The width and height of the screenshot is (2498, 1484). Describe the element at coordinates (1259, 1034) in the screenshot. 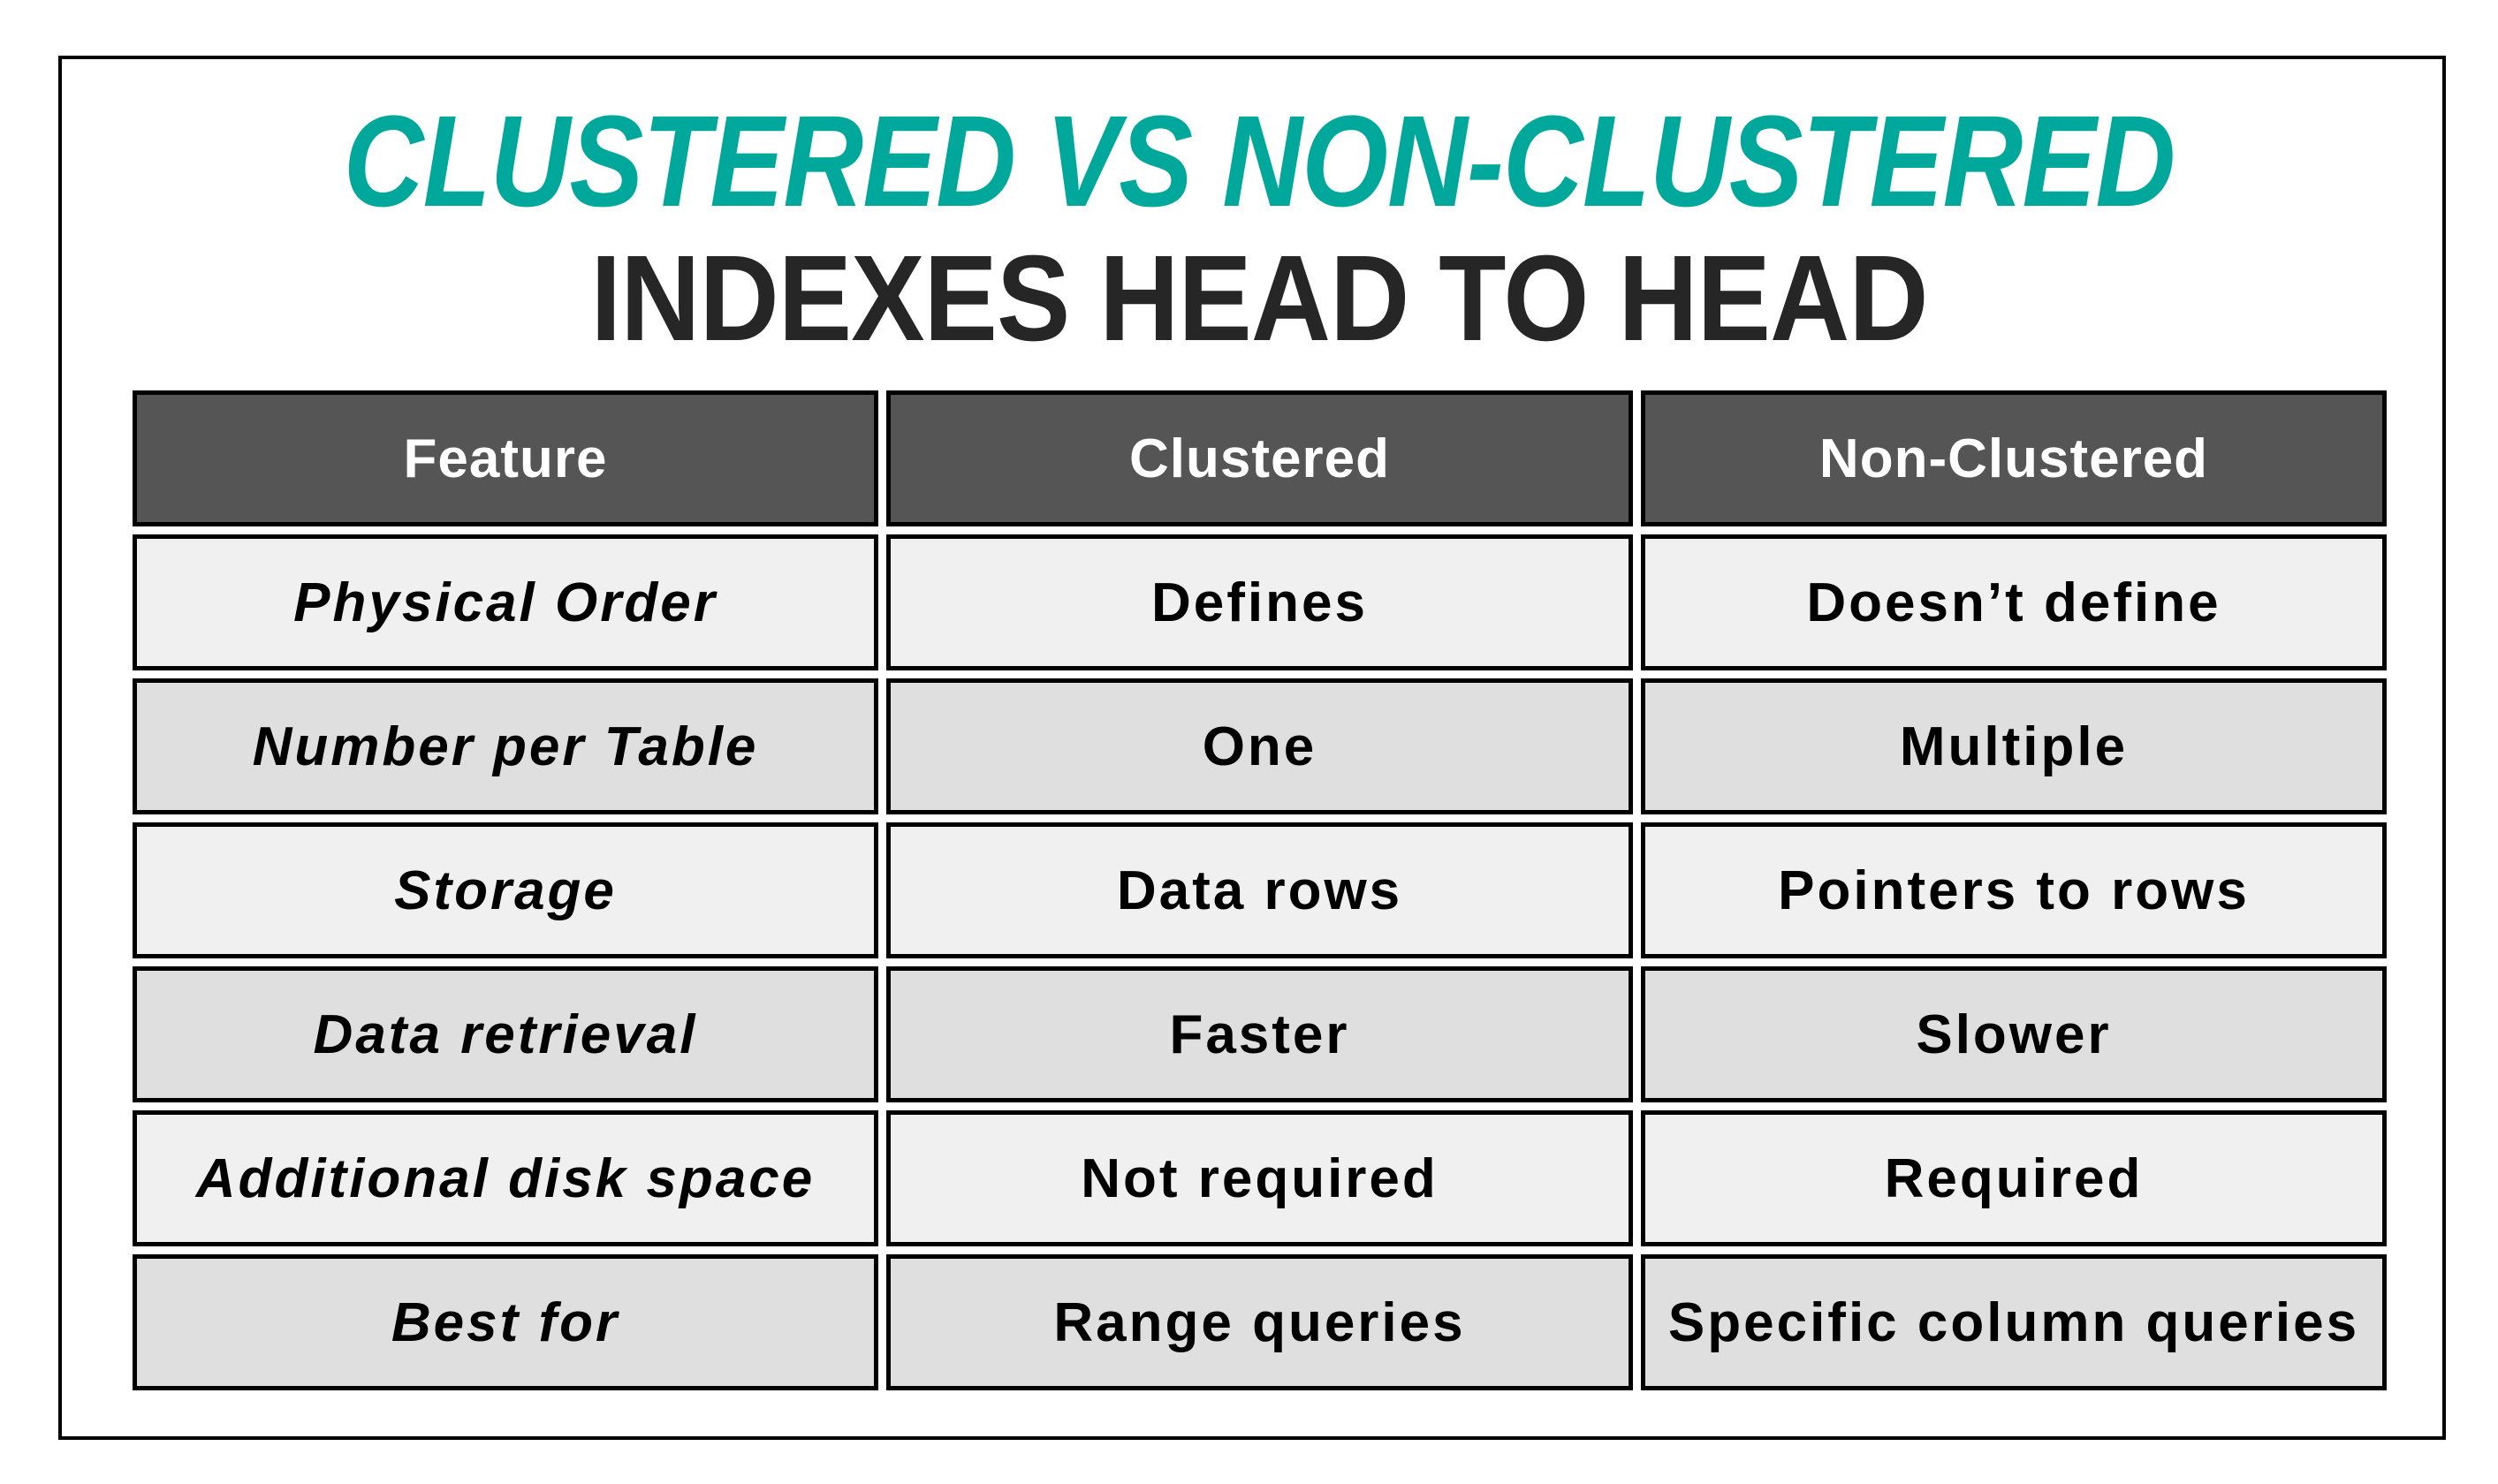

I see `row-clustered-cell: Faster` at that location.